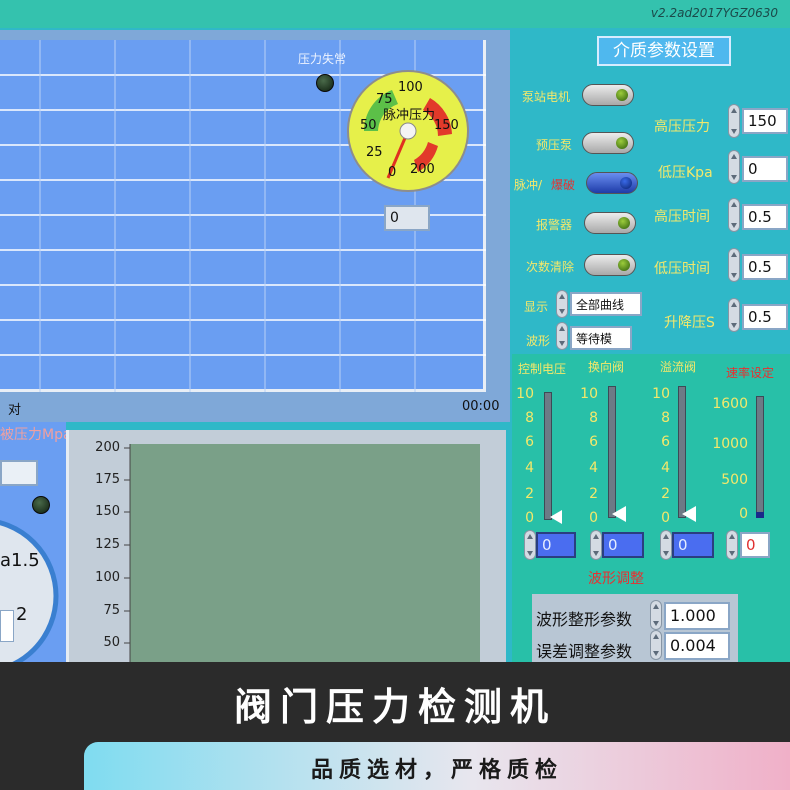  What do you see at coordinates (554, 145) in the screenshot?
I see `switch-label-prepress-pump: 预压泵` at bounding box center [554, 145].